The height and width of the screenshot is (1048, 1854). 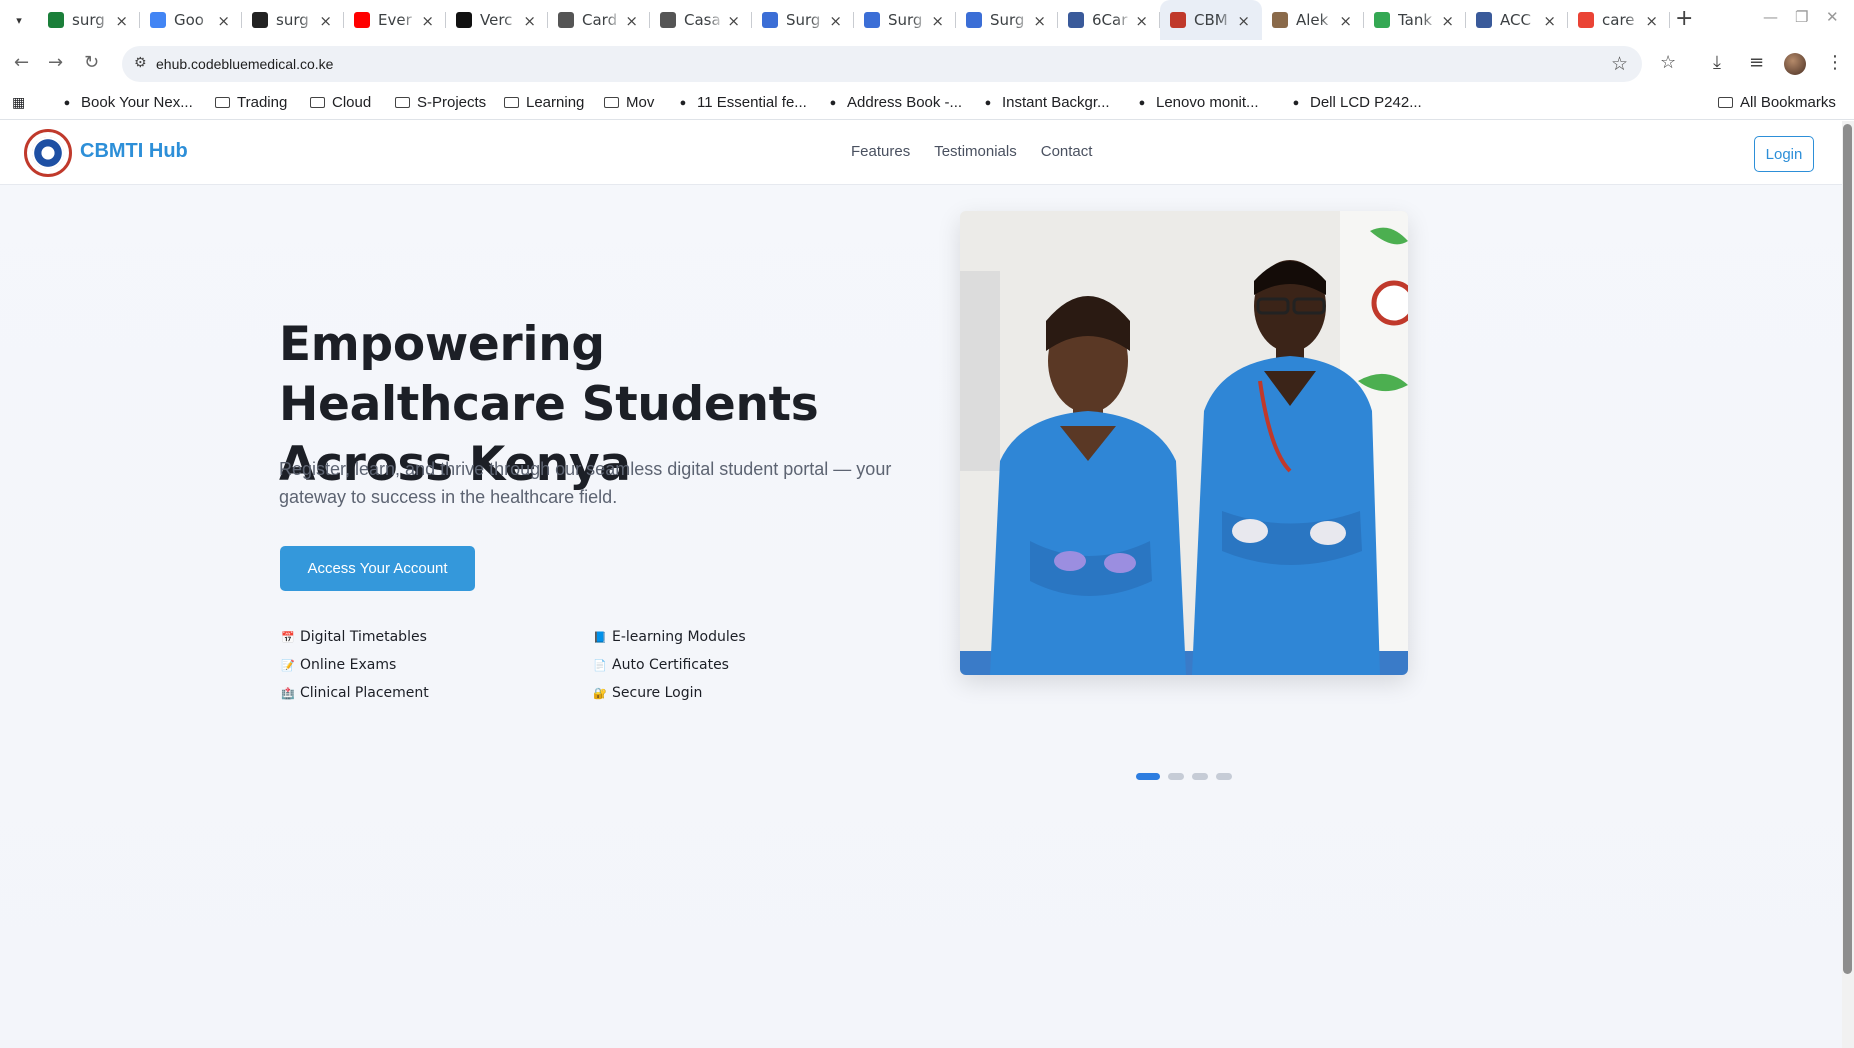 I want to click on tab-title: Card, so click(x=600, y=20).